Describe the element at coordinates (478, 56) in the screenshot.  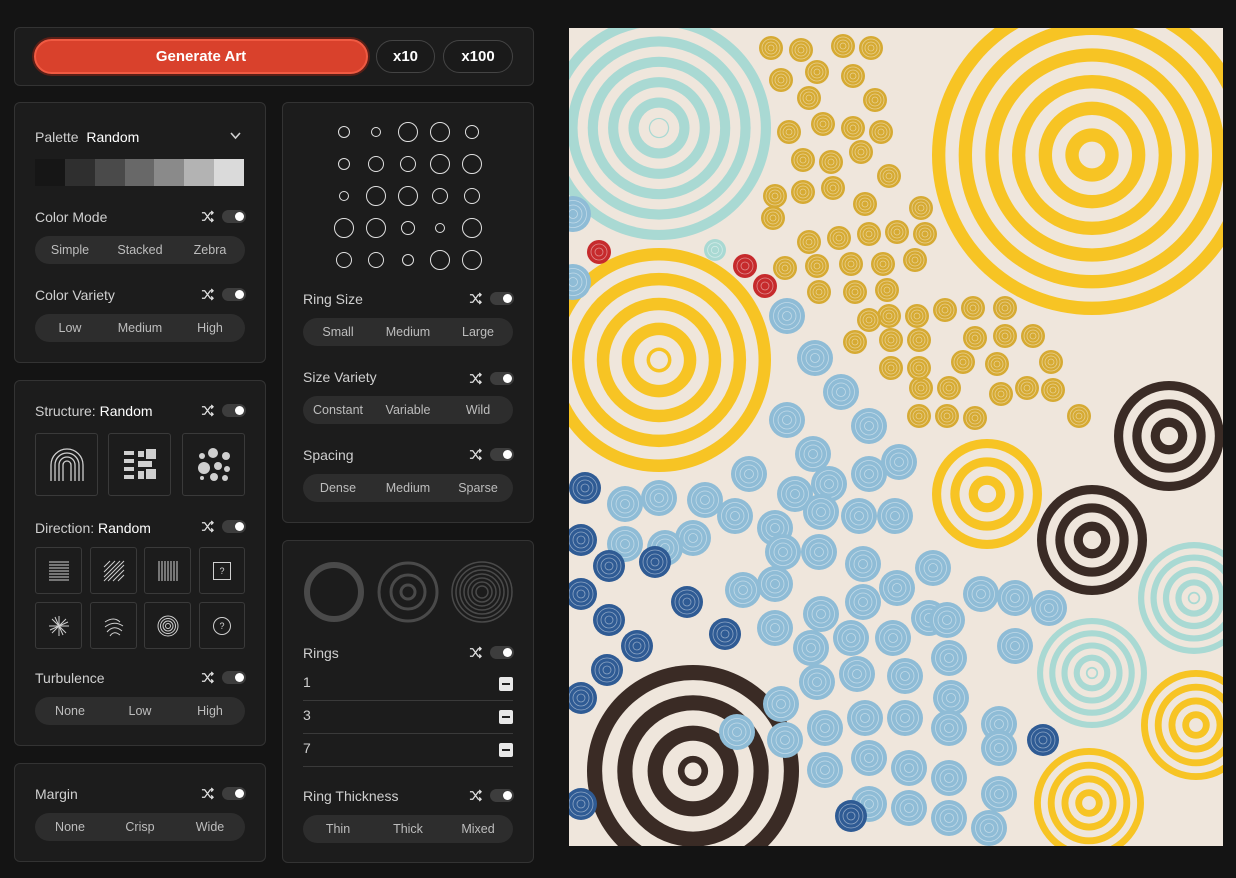
I see `generate-x100-button: x100` at that location.